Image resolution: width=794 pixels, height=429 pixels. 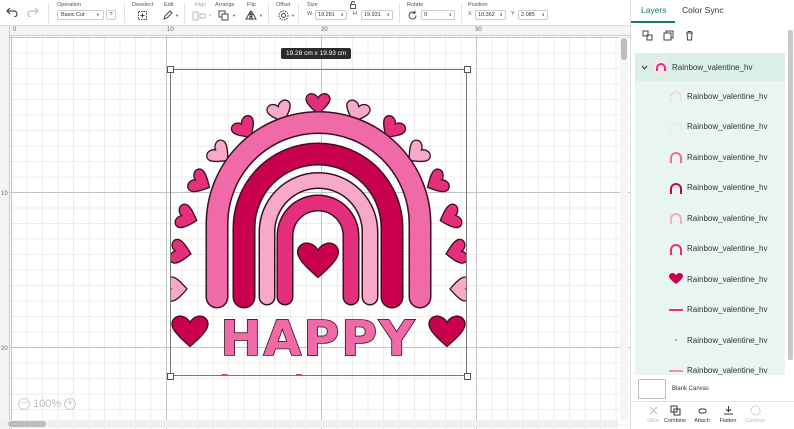 I want to click on group-thumbnail, so click(x=661, y=67).